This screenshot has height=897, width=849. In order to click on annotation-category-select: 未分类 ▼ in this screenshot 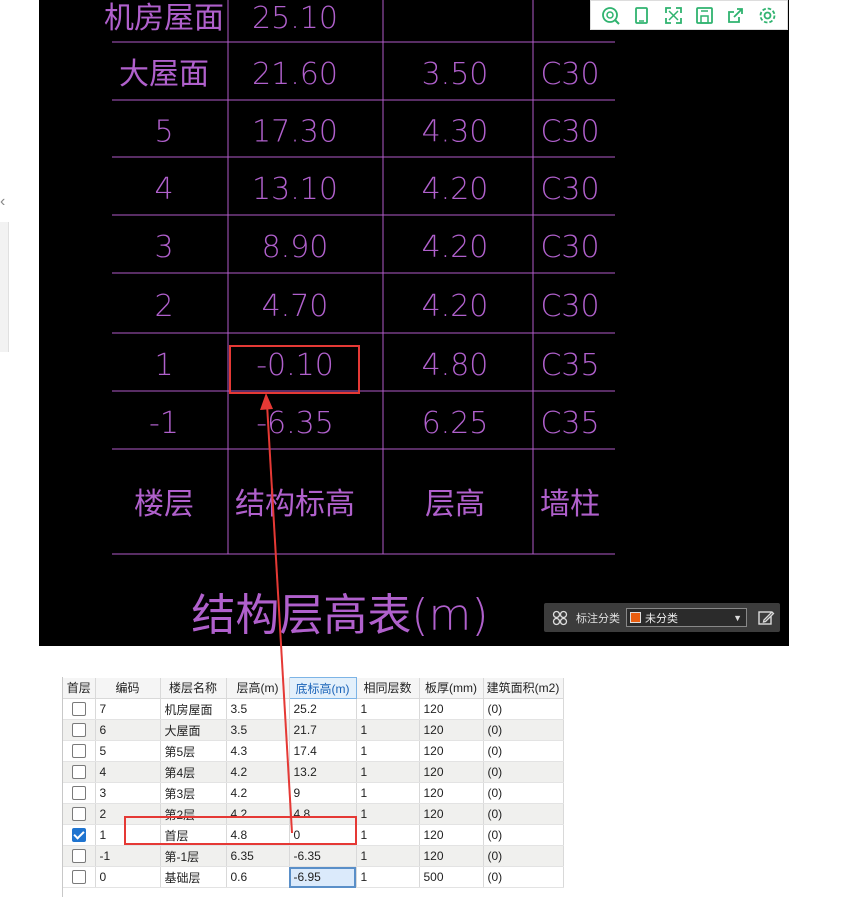, I will do `click(686, 617)`.